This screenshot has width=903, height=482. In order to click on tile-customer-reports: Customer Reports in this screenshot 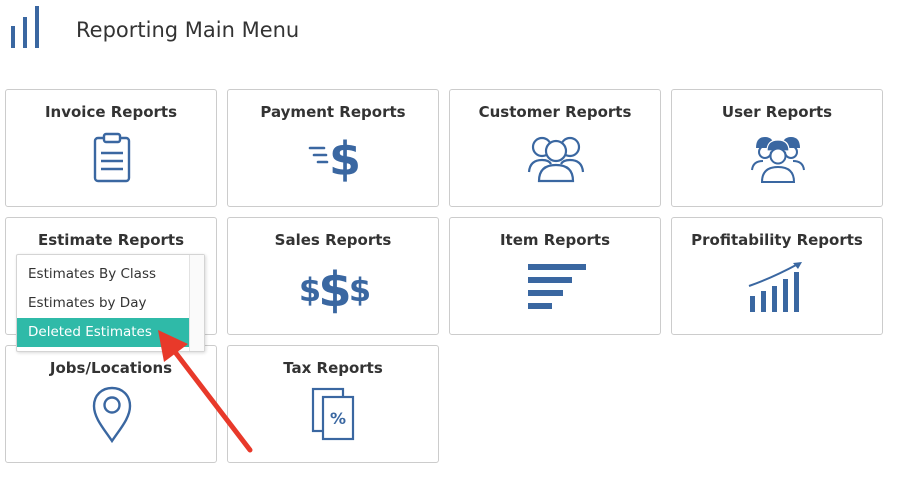, I will do `click(555, 148)`.